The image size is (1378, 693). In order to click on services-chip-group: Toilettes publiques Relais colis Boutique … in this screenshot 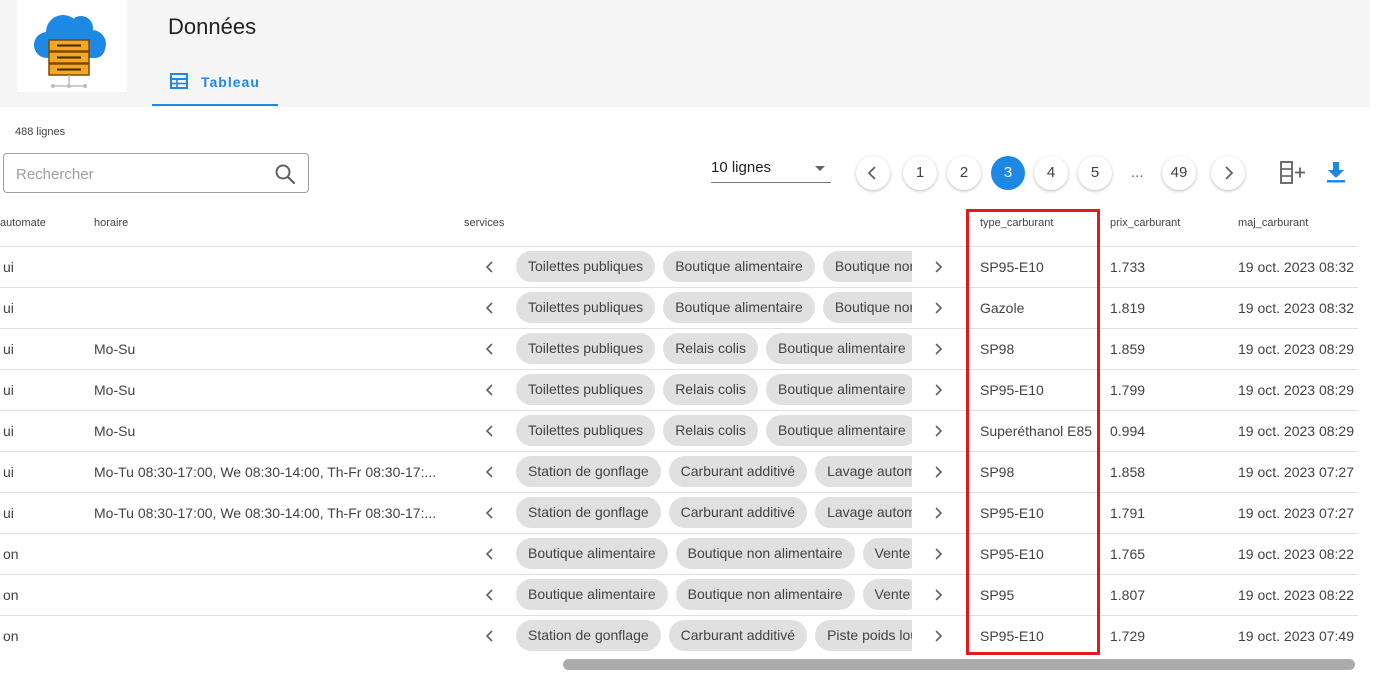, I will do `click(714, 431)`.